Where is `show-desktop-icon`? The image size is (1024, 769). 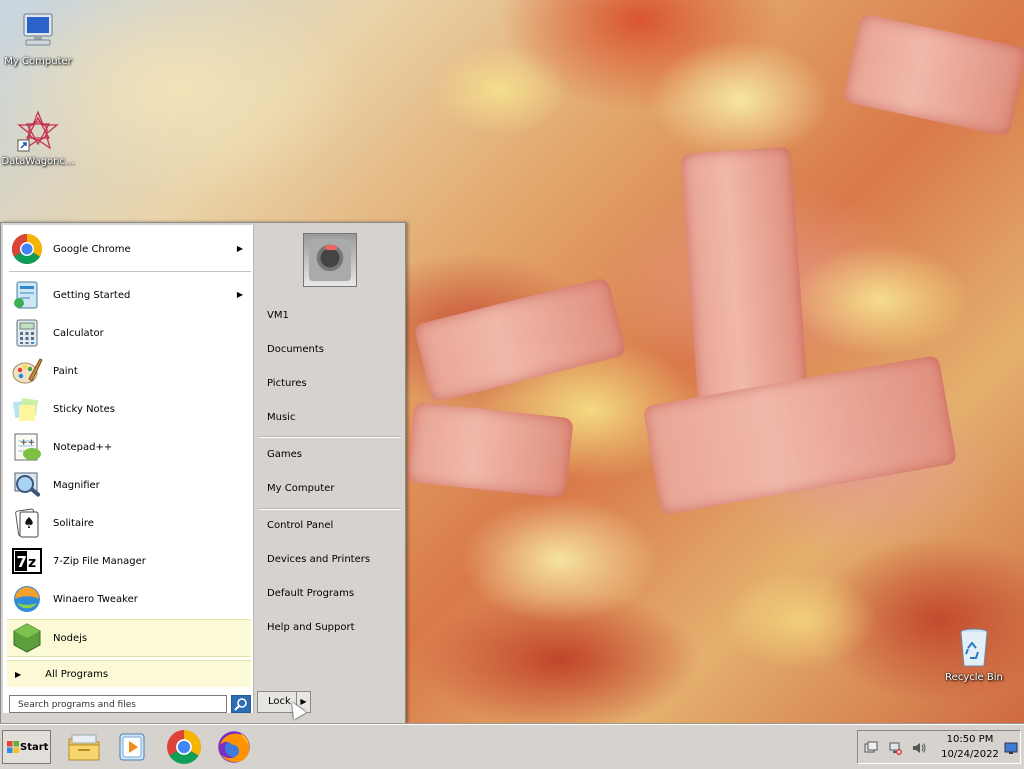 show-desktop-icon is located at coordinates (1011, 748).